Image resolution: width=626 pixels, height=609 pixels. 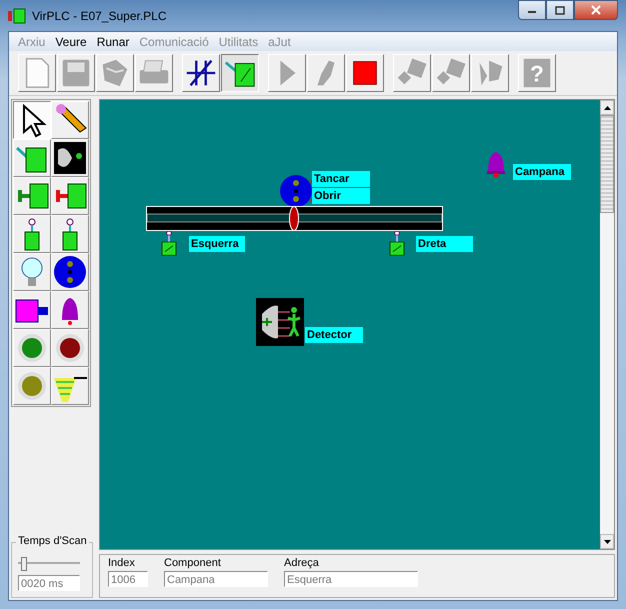 What do you see at coordinates (607, 164) in the screenshot?
I see `scrollbar-thumb` at bounding box center [607, 164].